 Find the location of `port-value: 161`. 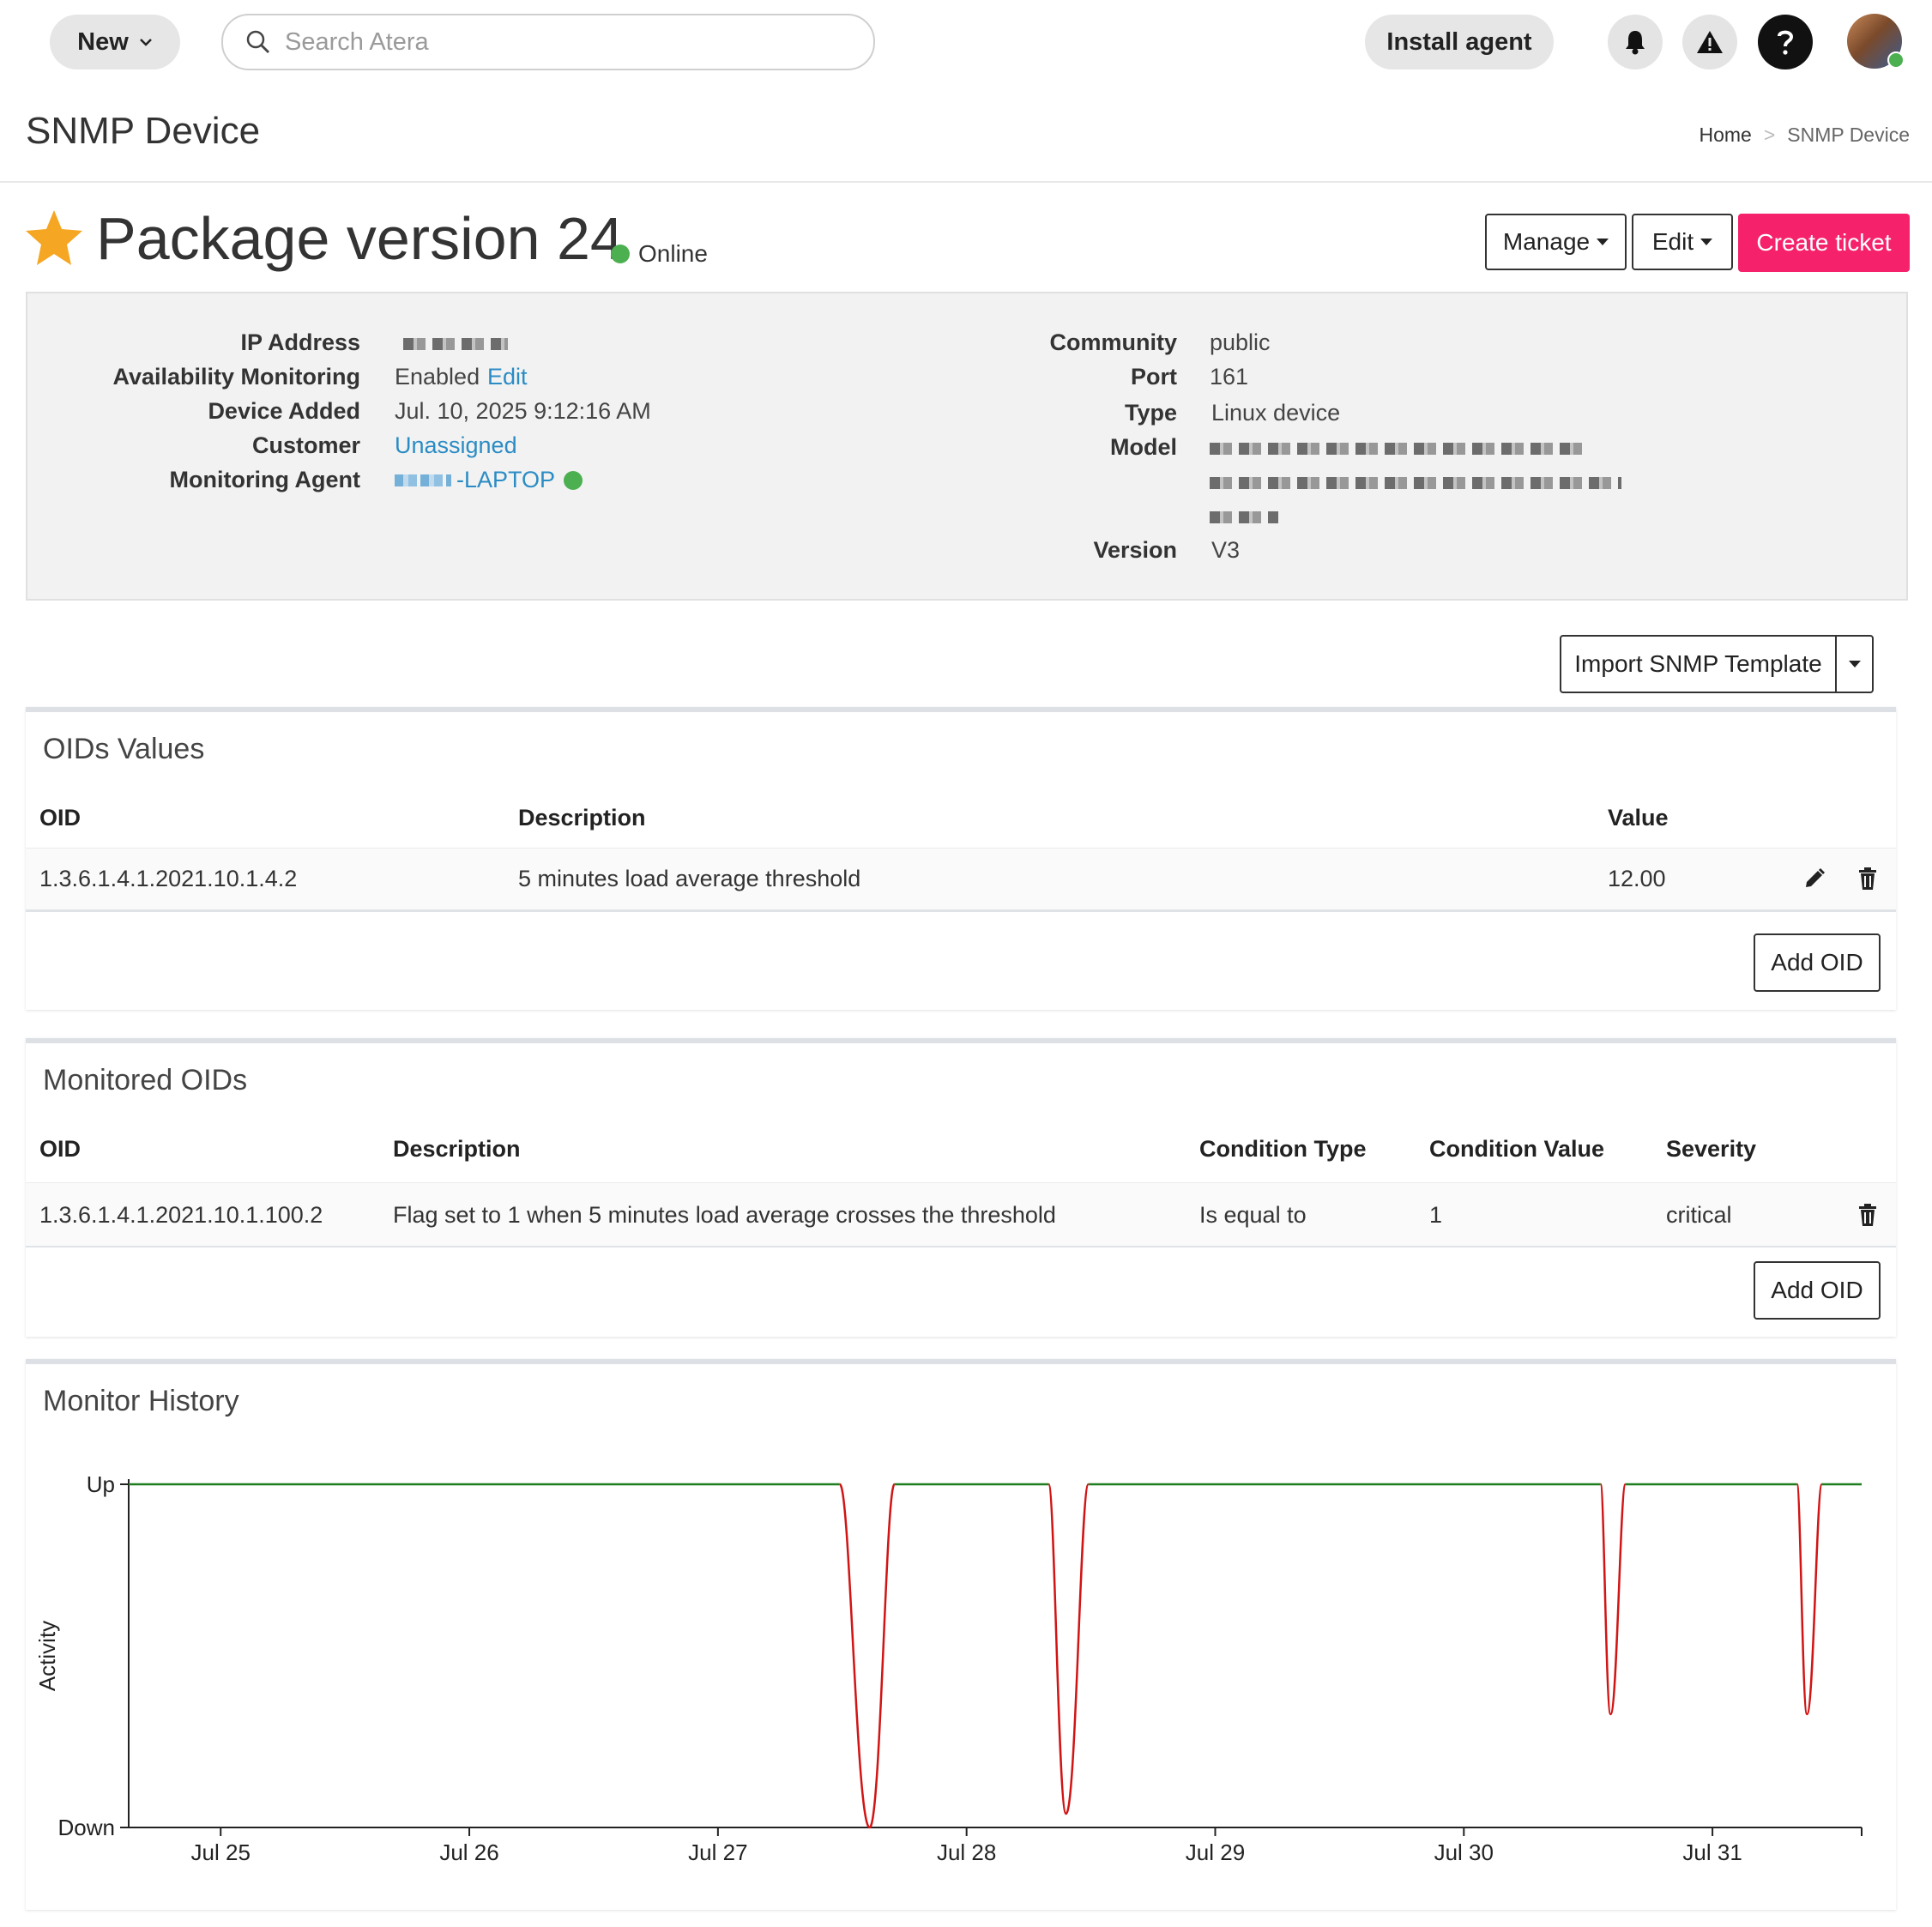

port-value: 161 is located at coordinates (1229, 377).